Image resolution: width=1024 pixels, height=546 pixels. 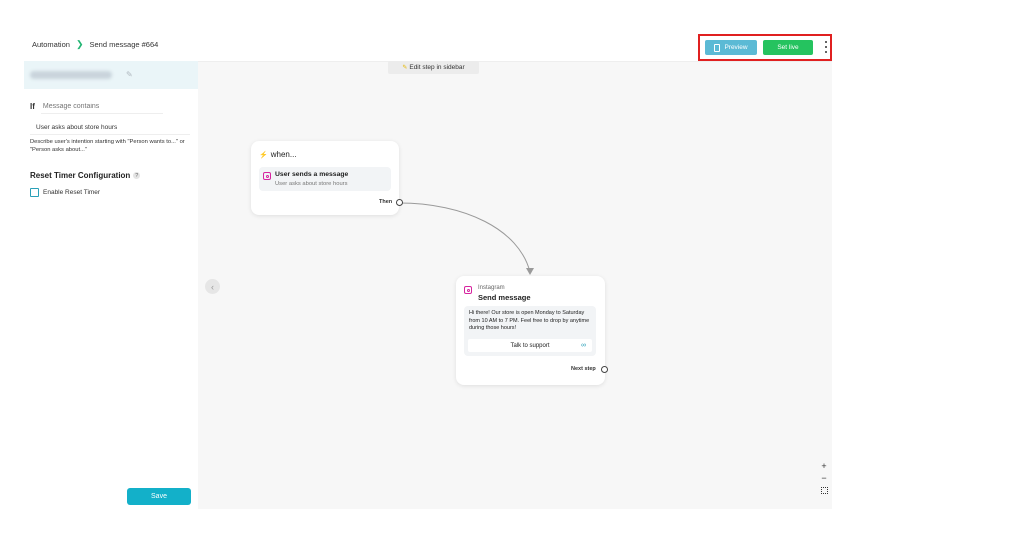 What do you see at coordinates (583, 345) in the screenshot?
I see `link-icon: ∞` at bounding box center [583, 345].